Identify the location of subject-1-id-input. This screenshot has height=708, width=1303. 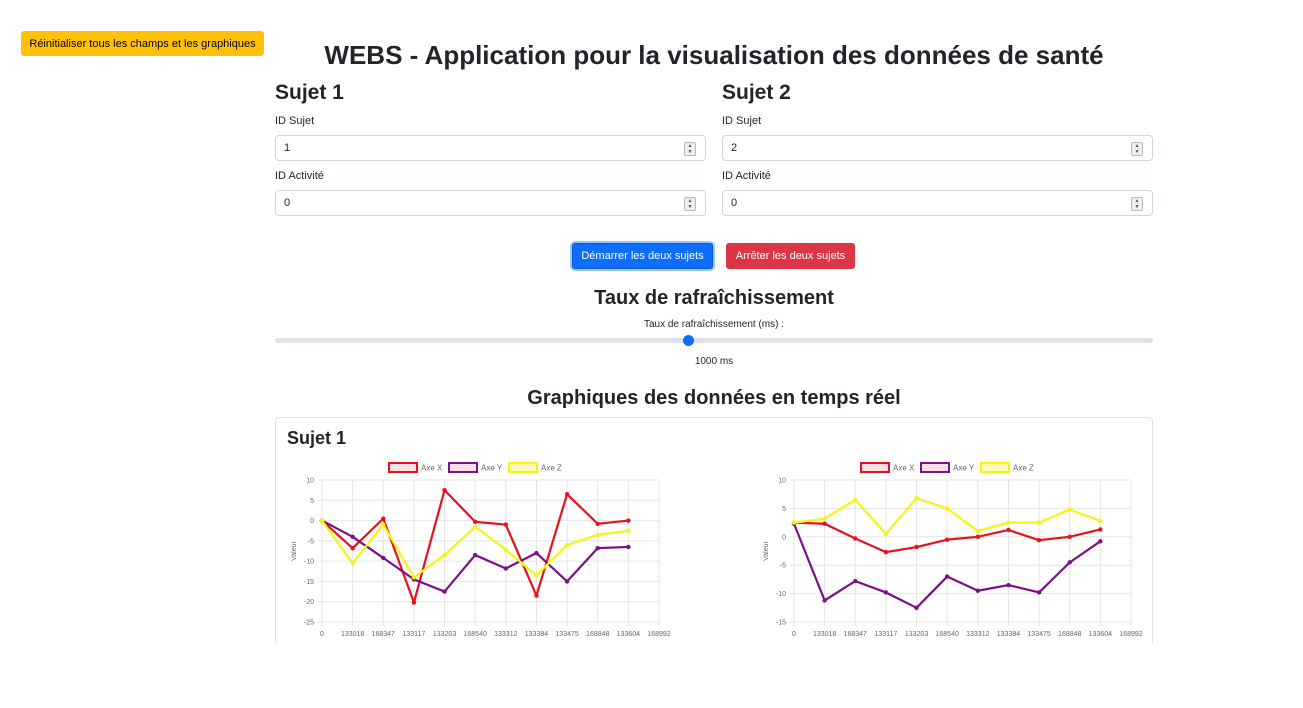
(474, 148).